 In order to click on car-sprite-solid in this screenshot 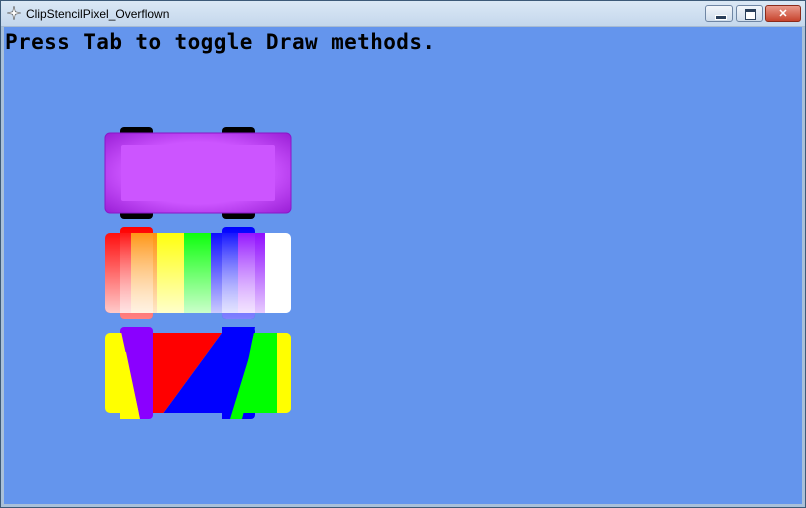, I will do `click(198, 173)`.